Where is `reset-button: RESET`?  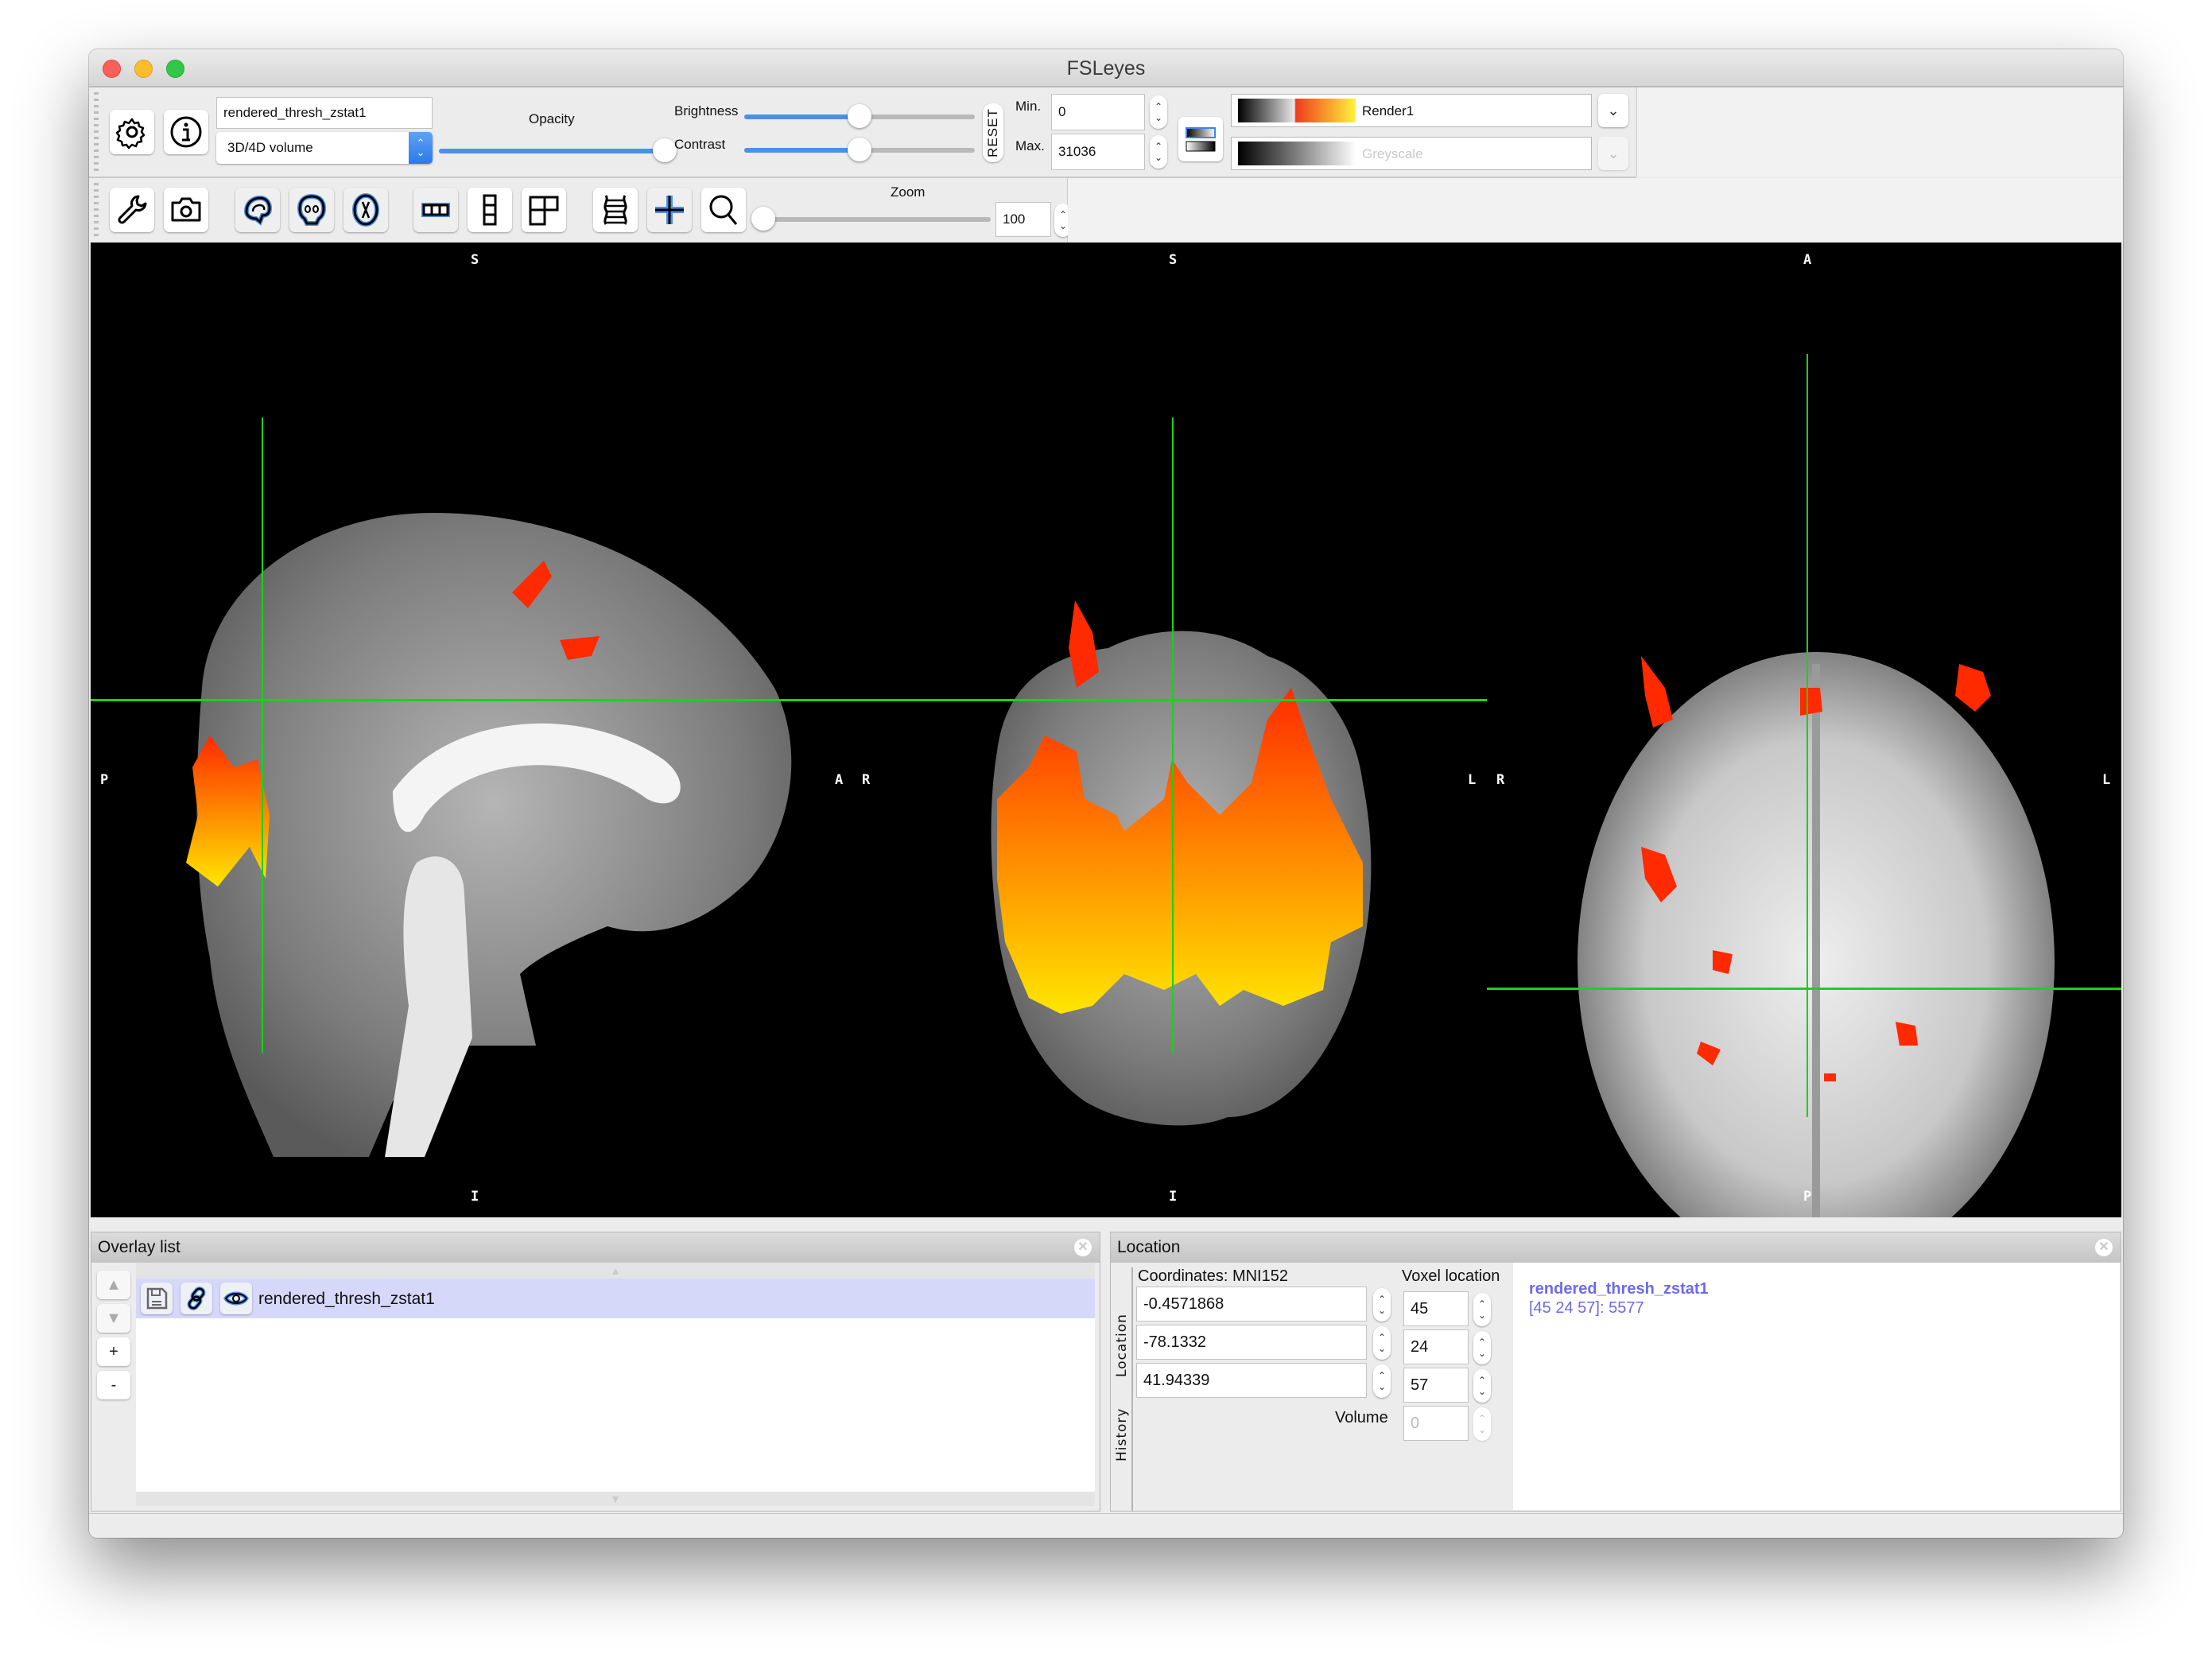 reset-button: RESET is located at coordinates (993, 132).